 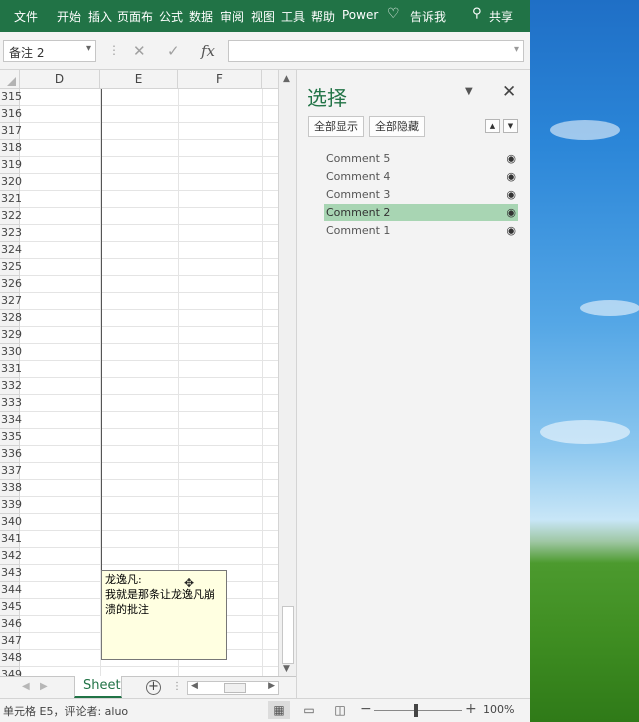 I want to click on select-all-corner, so click(x=10, y=79).